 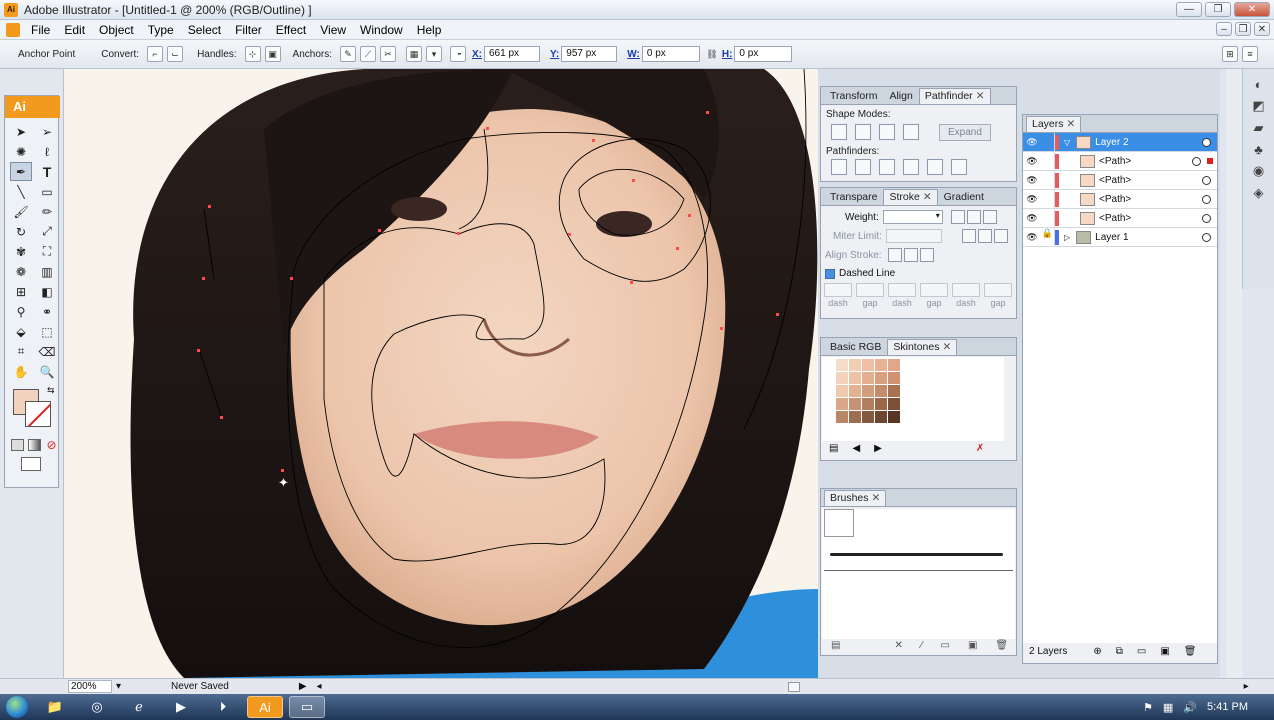 I want to click on graphic-styles-icon: ♣, so click(x=1258, y=149).